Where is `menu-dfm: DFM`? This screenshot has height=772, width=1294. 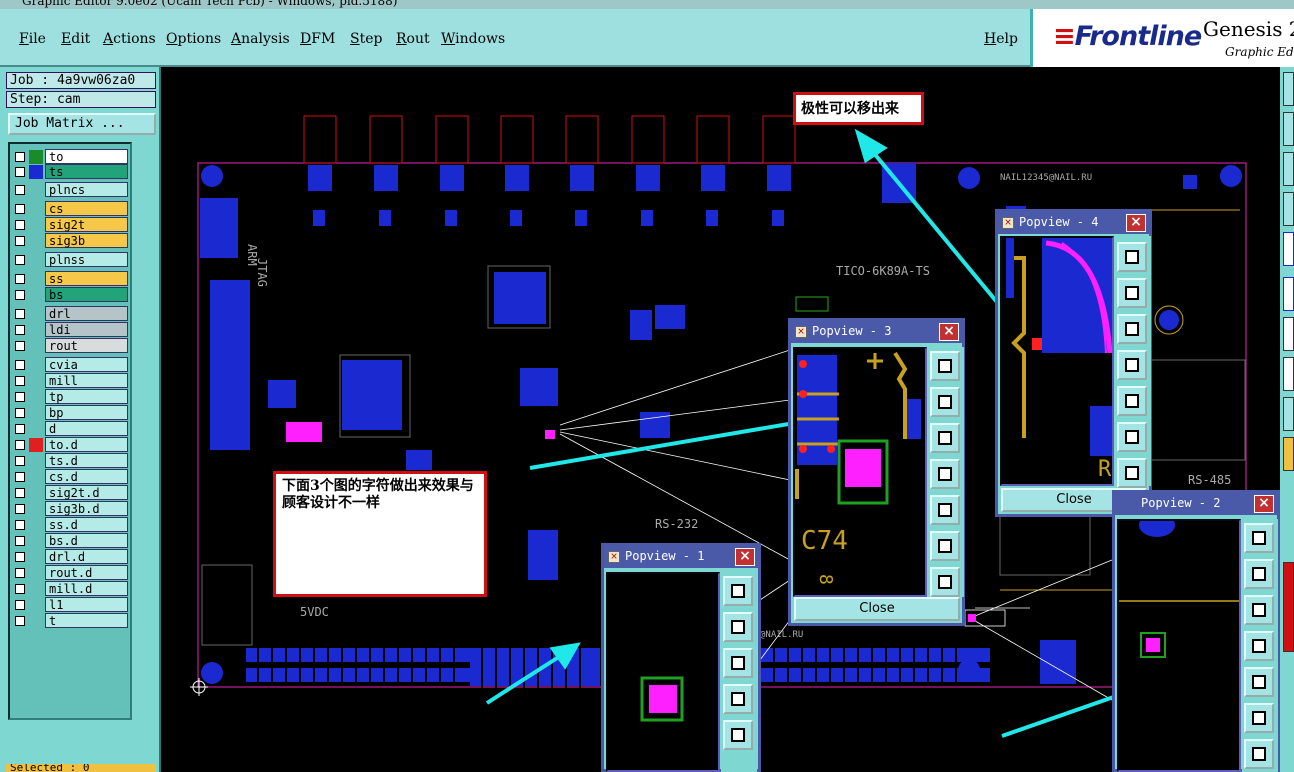
menu-dfm: DFM is located at coordinates (317, 39).